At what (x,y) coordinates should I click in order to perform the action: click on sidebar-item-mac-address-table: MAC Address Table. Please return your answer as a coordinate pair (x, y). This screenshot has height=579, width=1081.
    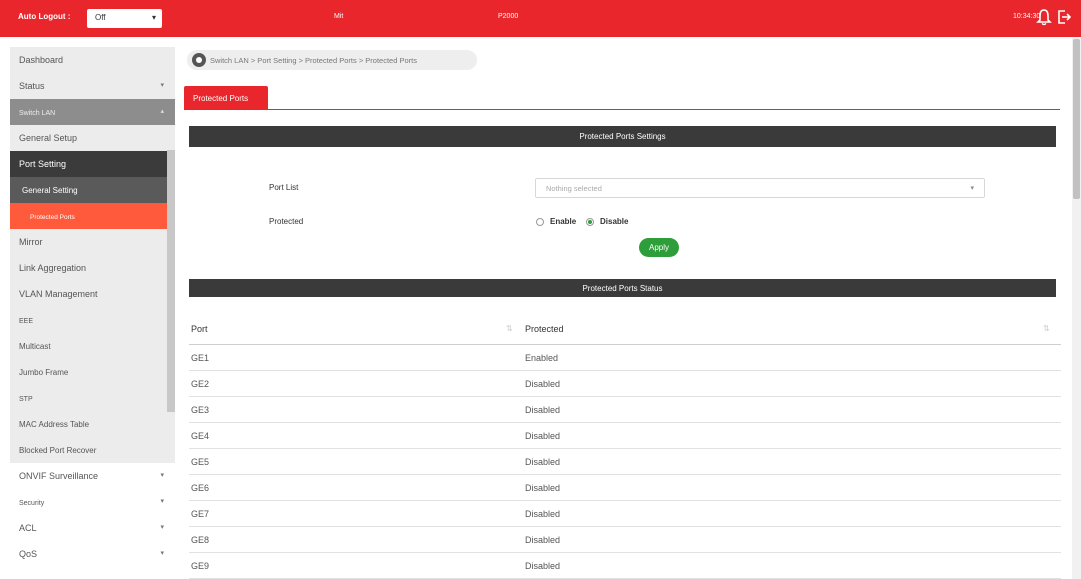
    Looking at the image, I should click on (92, 424).